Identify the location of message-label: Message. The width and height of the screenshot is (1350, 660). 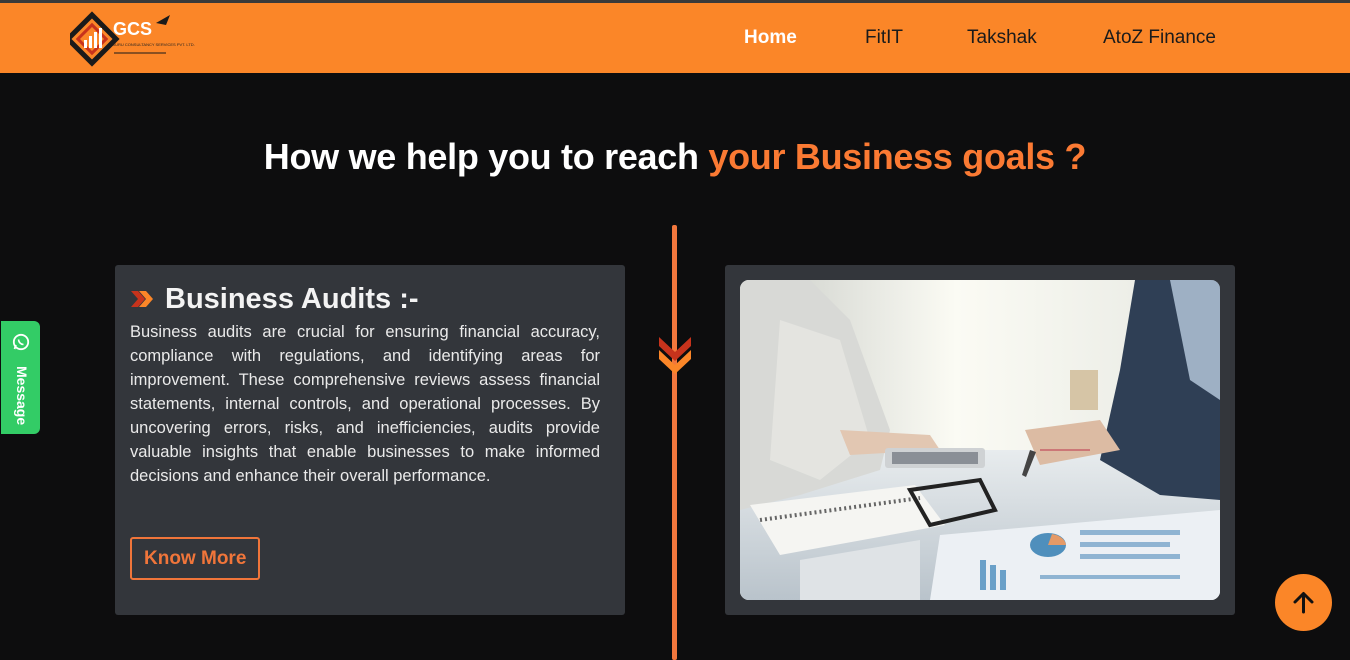
(22, 396).